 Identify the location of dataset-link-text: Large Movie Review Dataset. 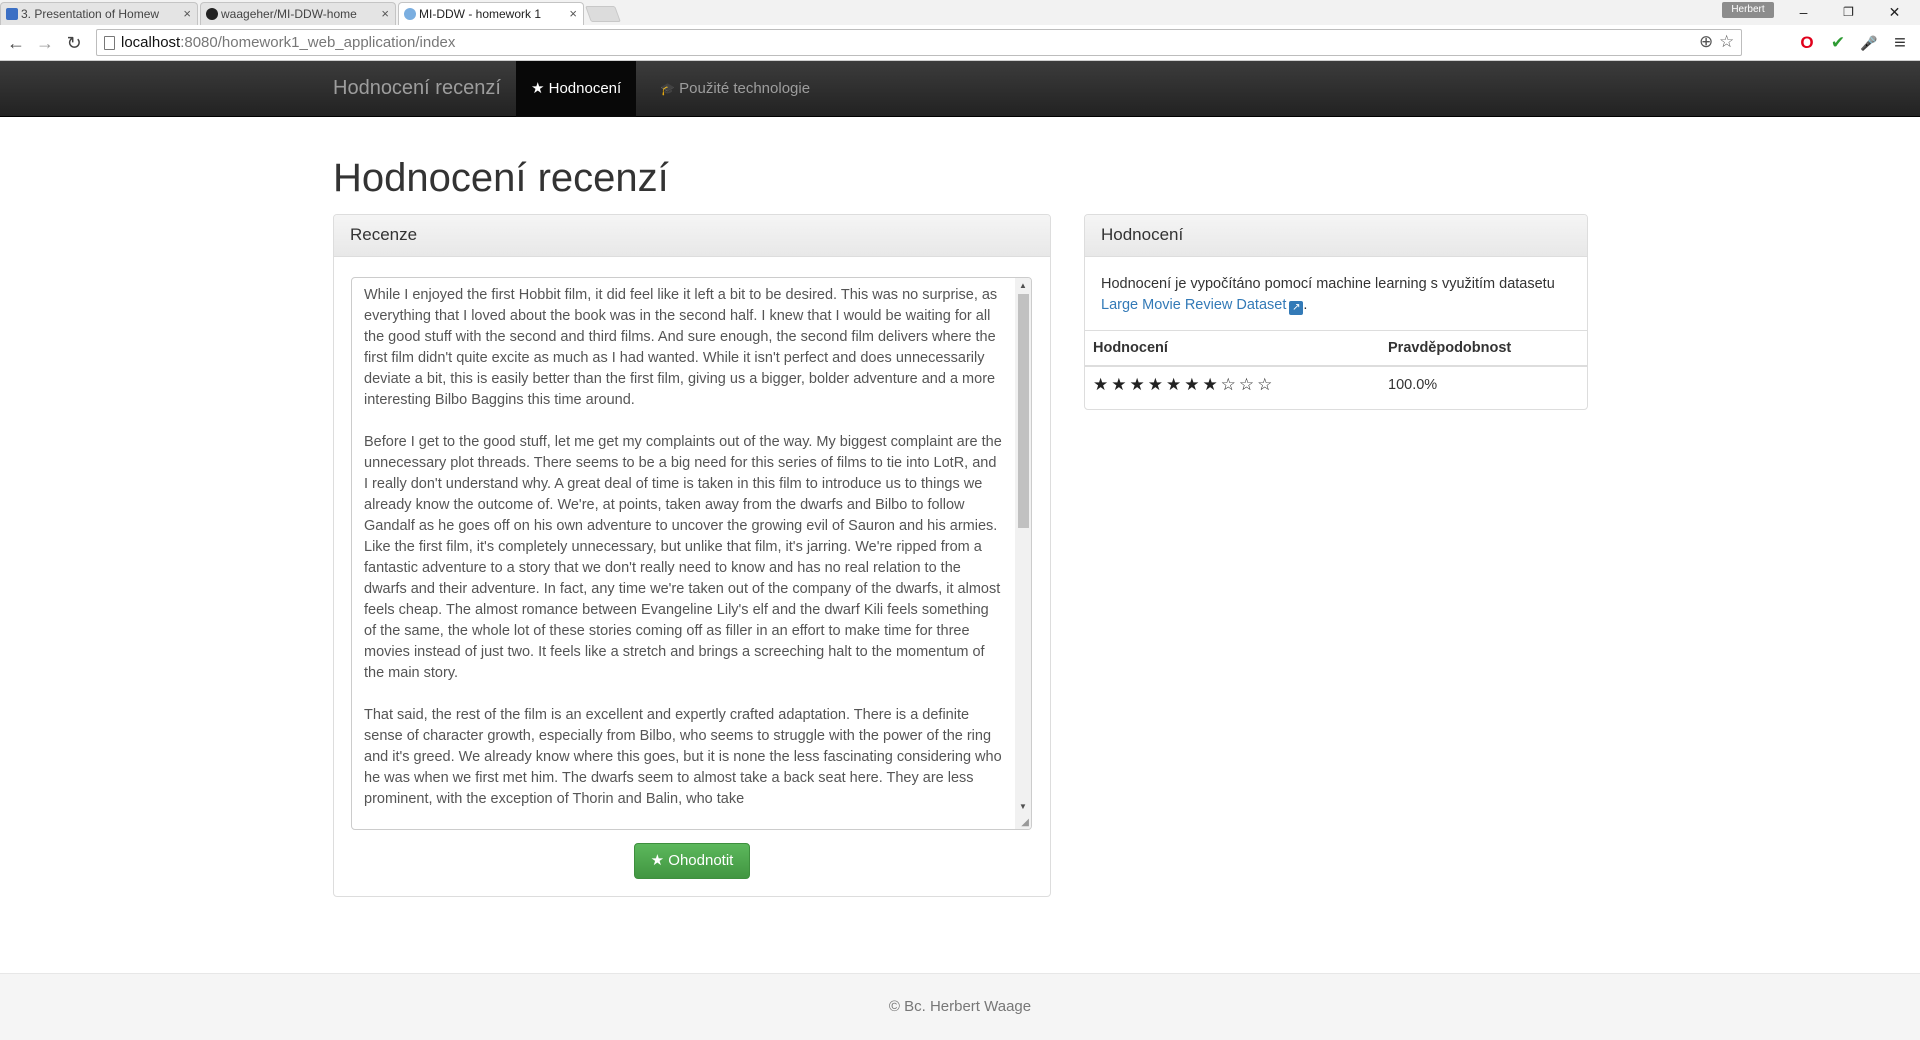
(1194, 305).